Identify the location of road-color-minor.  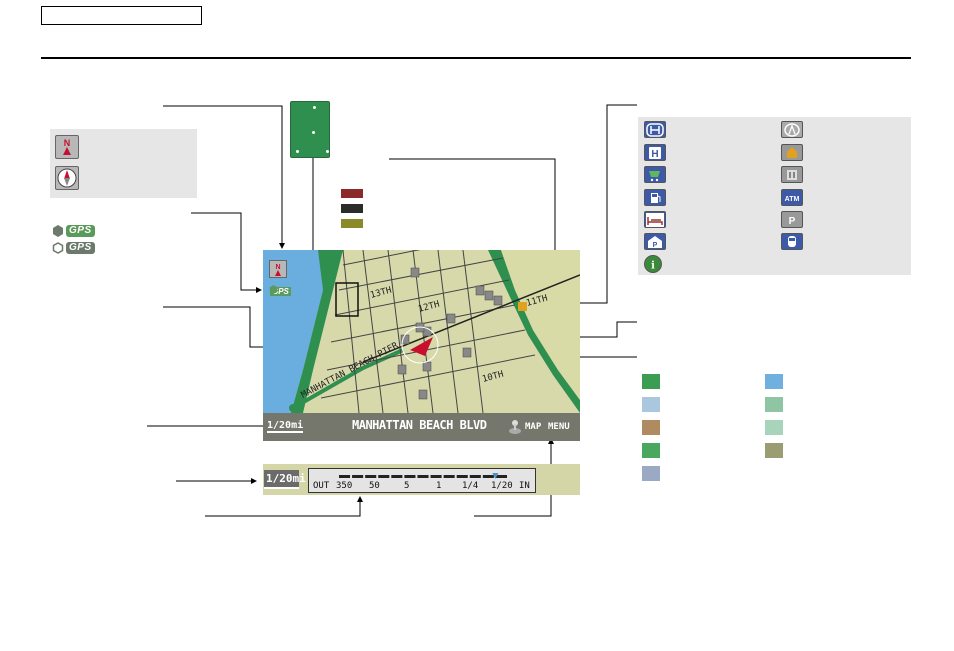
(352, 223).